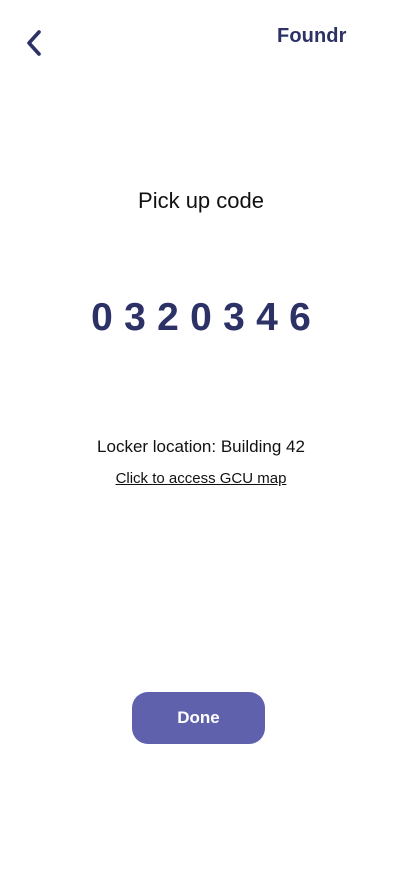 The height and width of the screenshot is (874, 402). I want to click on back-button, so click(34, 43).